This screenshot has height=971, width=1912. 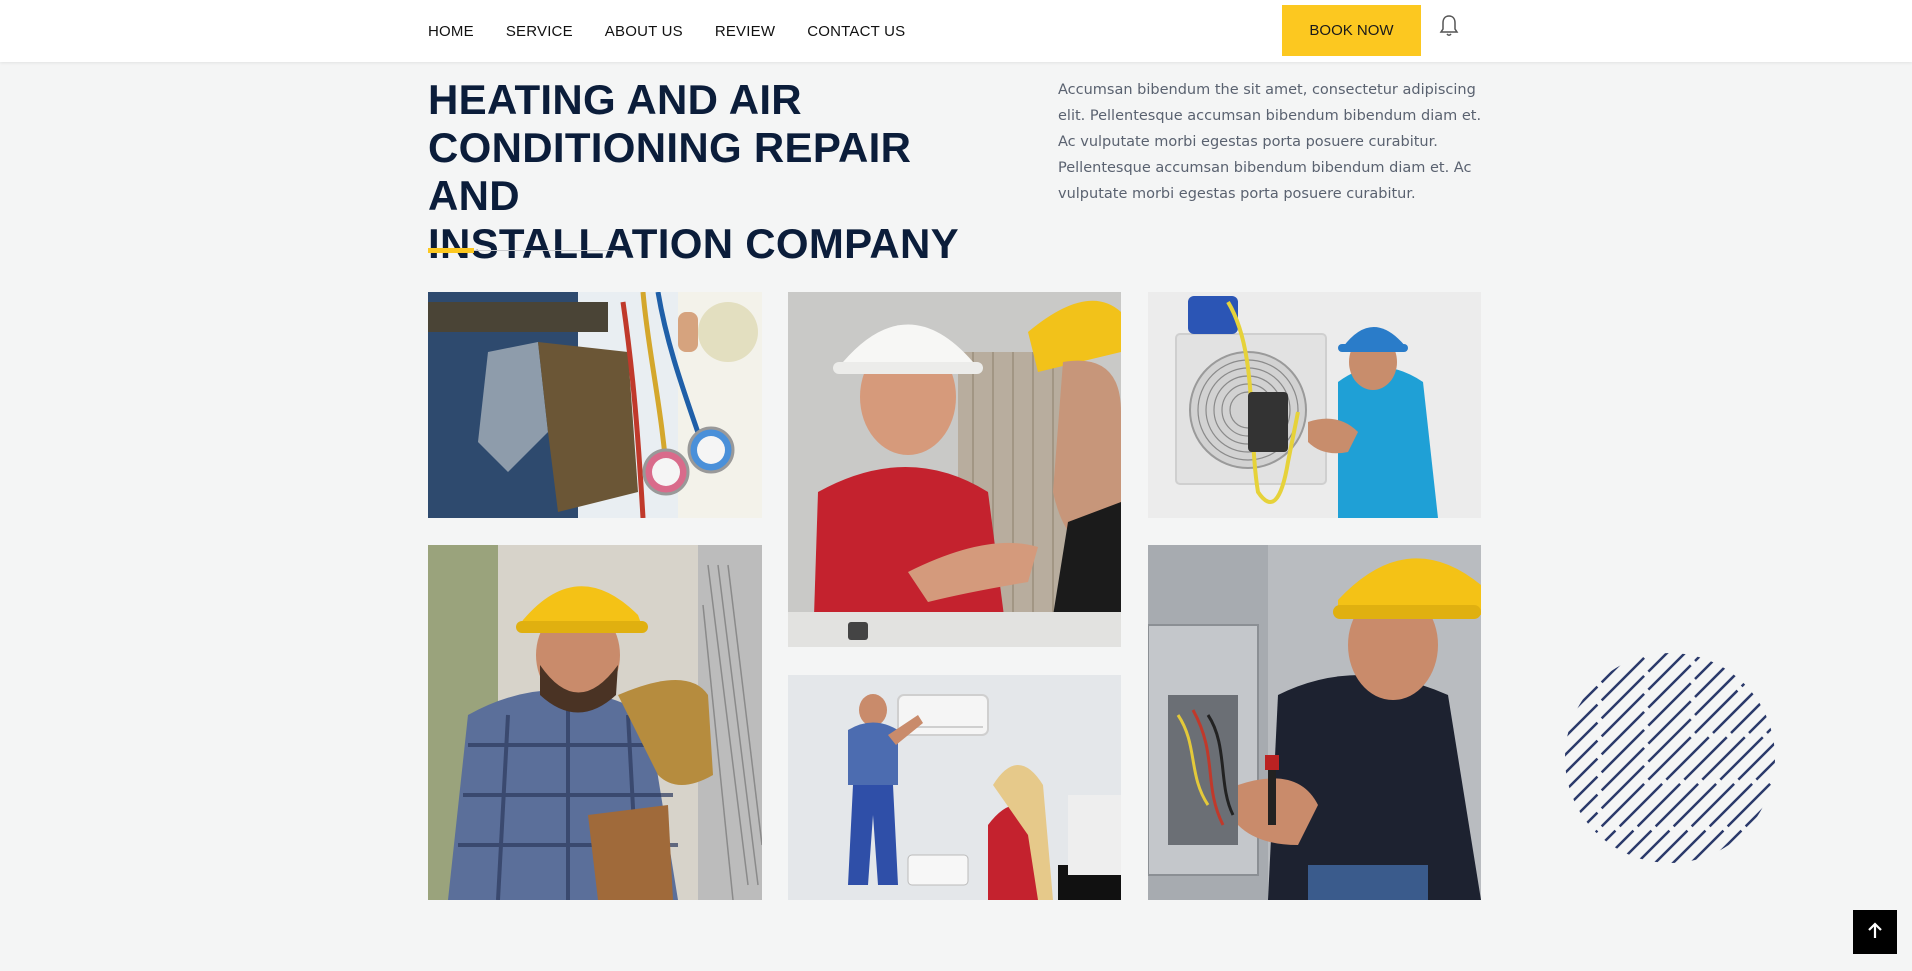 I want to click on title-line-2: CONDITIONING REPAIR AND, so click(x=670, y=171).